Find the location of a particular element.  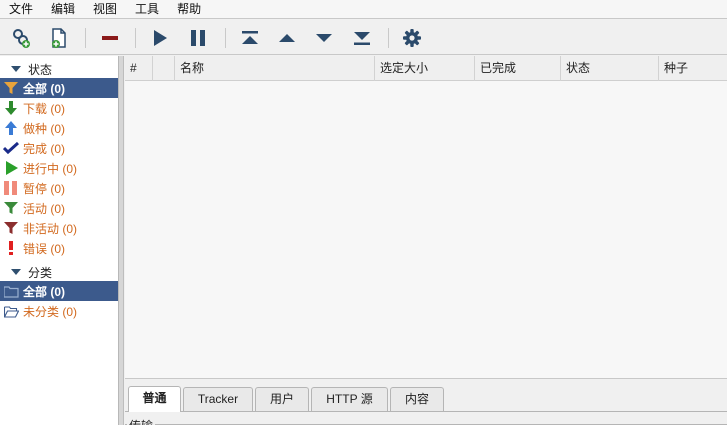

move-top-icon is located at coordinates (250, 37).